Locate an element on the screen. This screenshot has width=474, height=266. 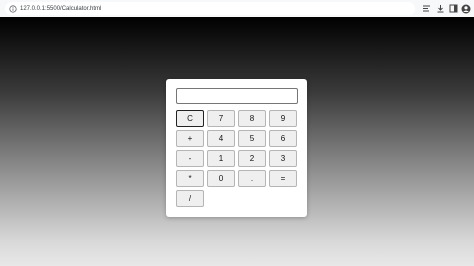
five-button: 5 is located at coordinates (252, 138).